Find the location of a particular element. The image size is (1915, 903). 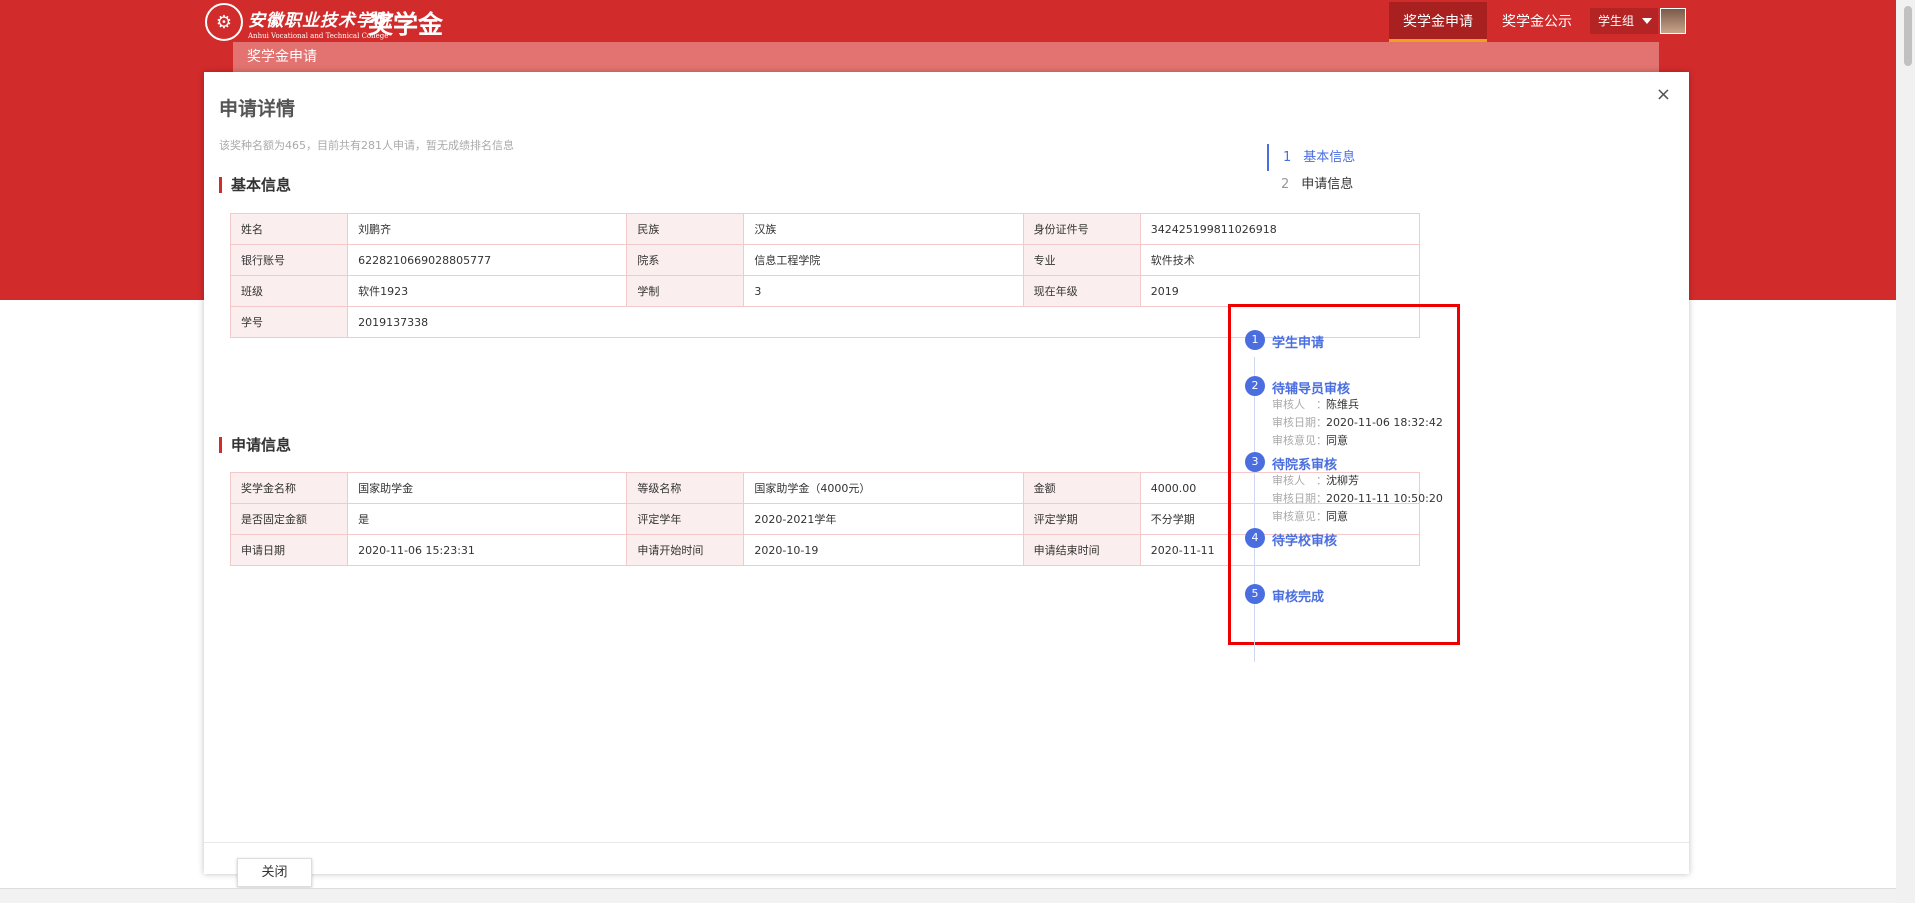

field-value: 国家助学金（4000元） is located at coordinates (883, 488).